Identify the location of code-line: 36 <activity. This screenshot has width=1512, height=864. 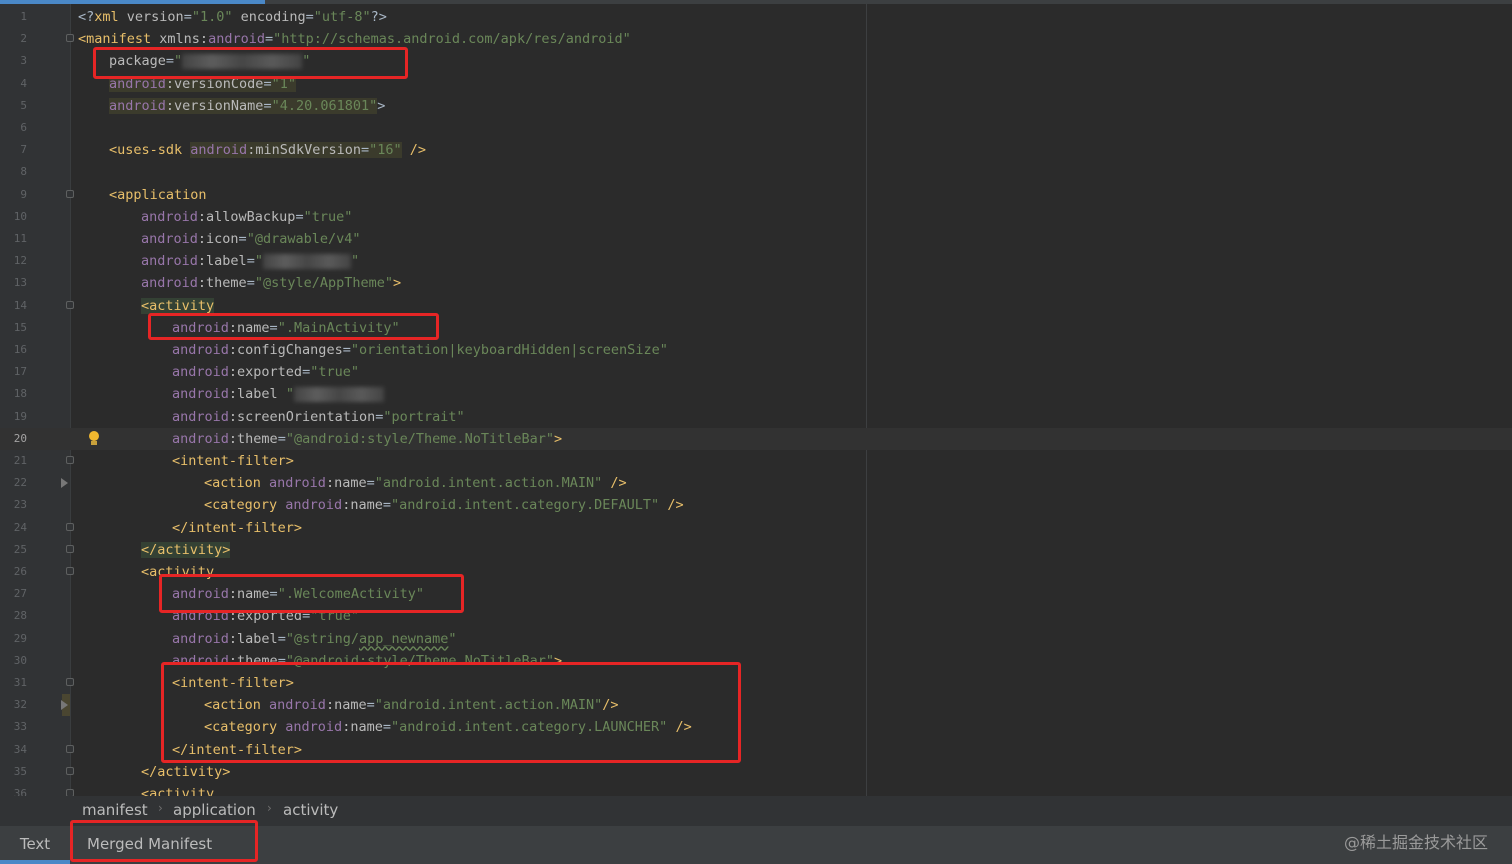
(756, 789).